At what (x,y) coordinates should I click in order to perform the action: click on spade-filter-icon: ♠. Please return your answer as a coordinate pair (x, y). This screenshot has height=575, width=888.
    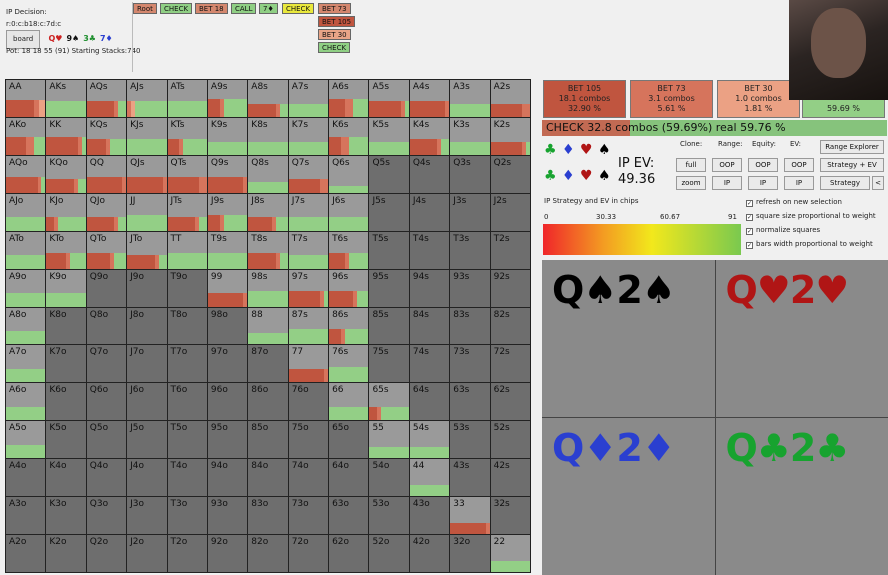
    Looking at the image, I should click on (604, 150).